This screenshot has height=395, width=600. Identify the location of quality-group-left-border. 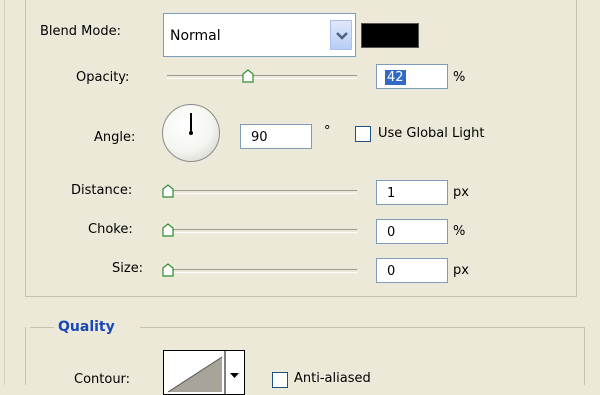
(25, 356).